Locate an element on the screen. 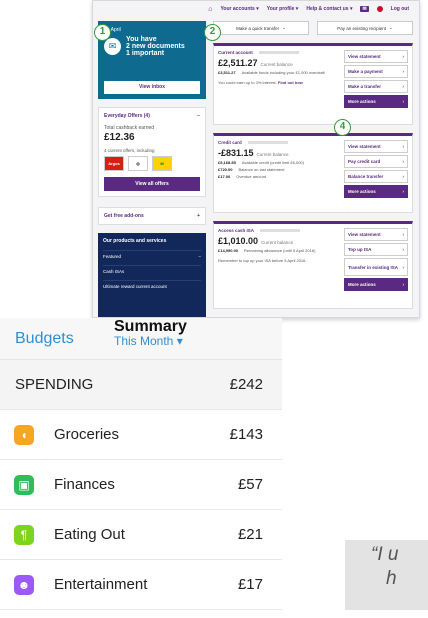 The height and width of the screenshot is (618, 428). category-name: Finances is located at coordinates (84, 484).